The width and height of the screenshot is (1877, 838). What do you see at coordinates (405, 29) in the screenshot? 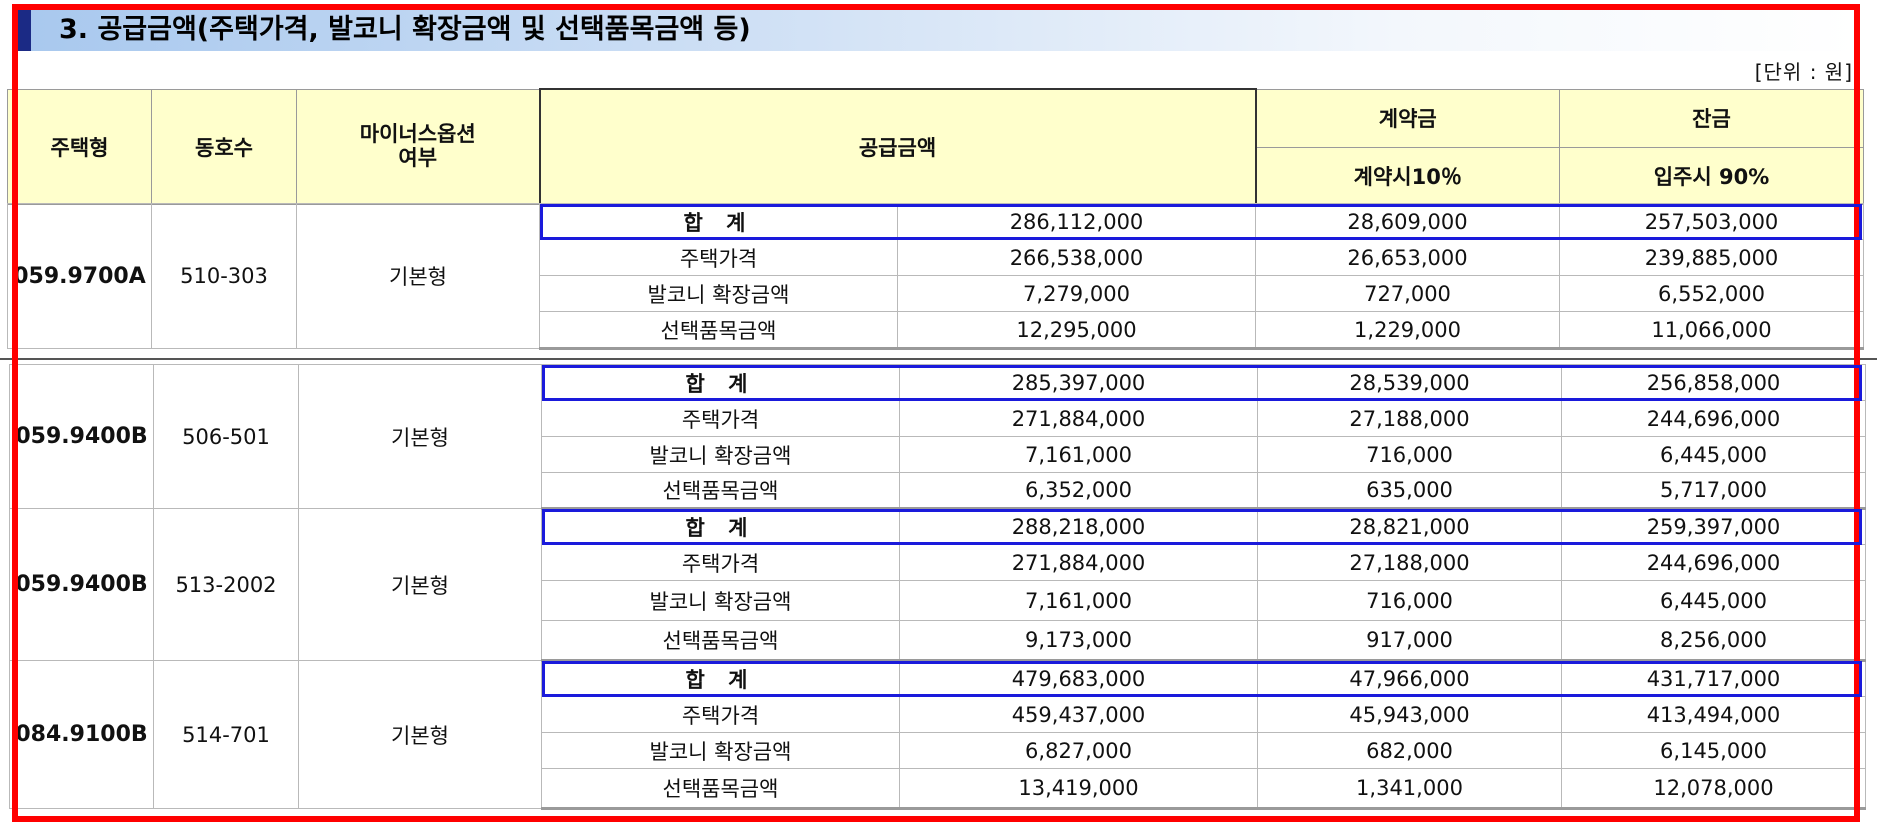
I see `section-title: 3. 공급금액(주택가격, 발코니 확장금액 및 선택품목금액 등)` at bounding box center [405, 29].